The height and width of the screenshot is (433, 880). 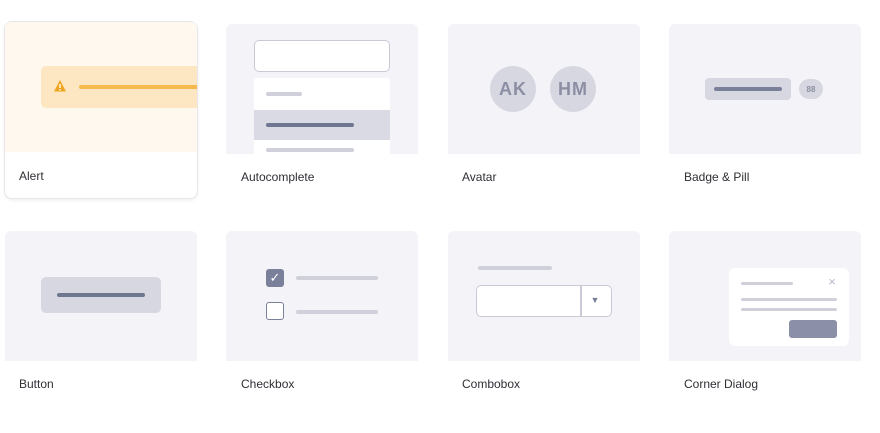 I want to click on button-shape, so click(x=101, y=295).